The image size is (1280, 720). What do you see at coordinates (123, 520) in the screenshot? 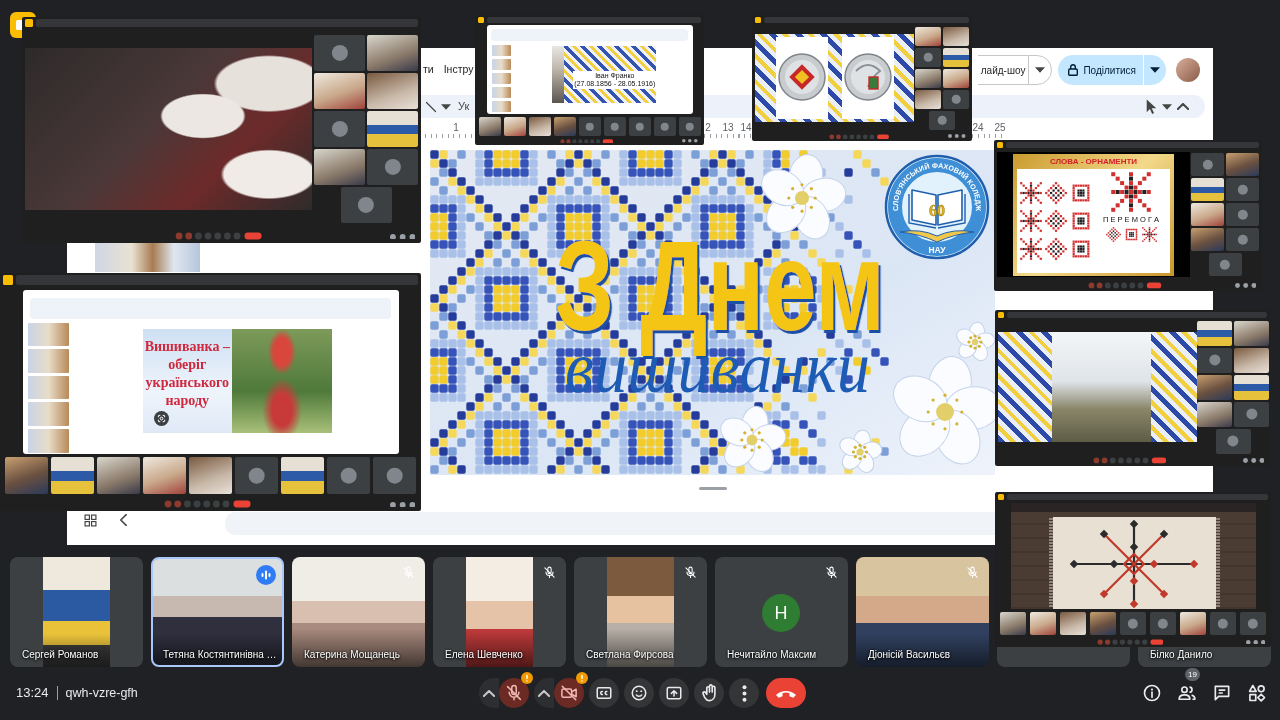
I see `chevron-left-icon` at bounding box center [123, 520].